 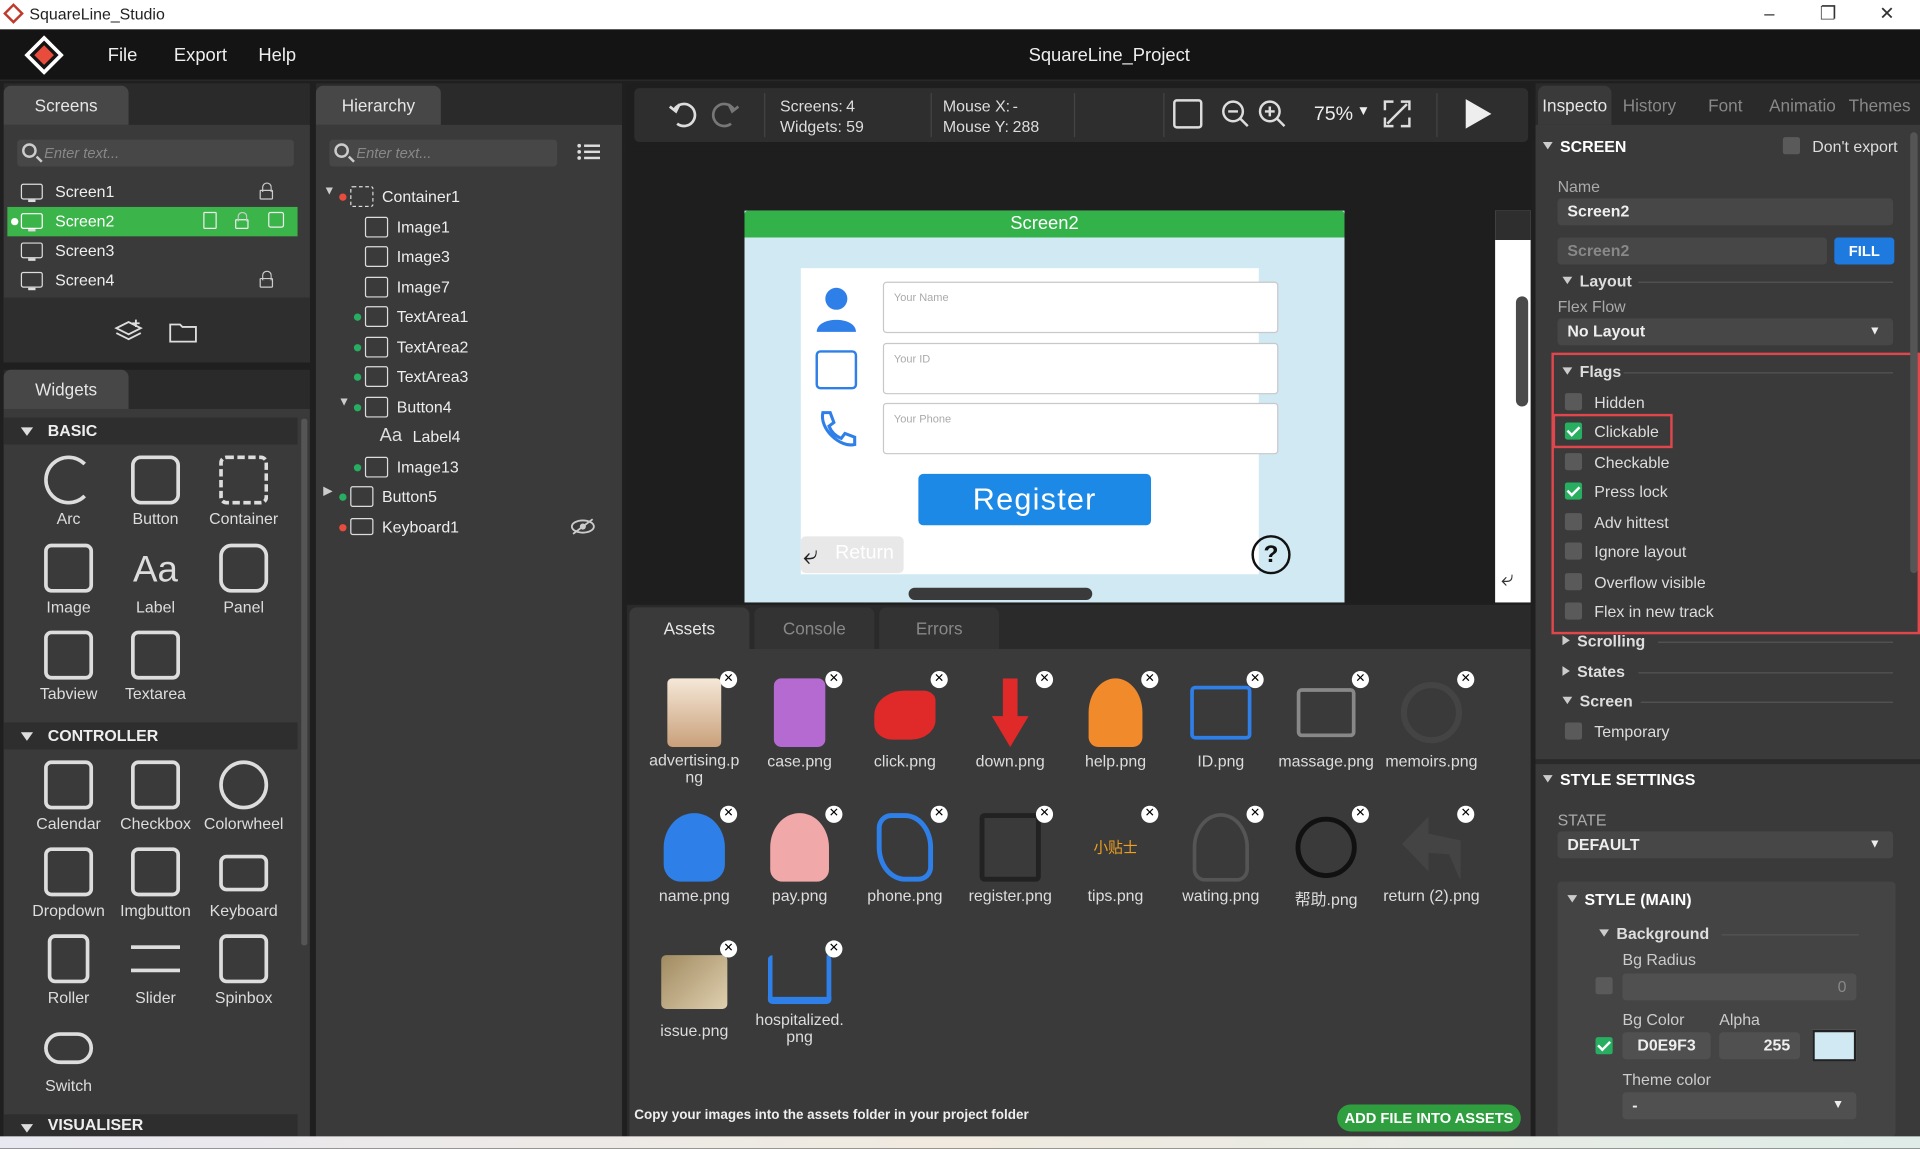 What do you see at coordinates (1654, 933) in the screenshot?
I see `background-section: Background` at bounding box center [1654, 933].